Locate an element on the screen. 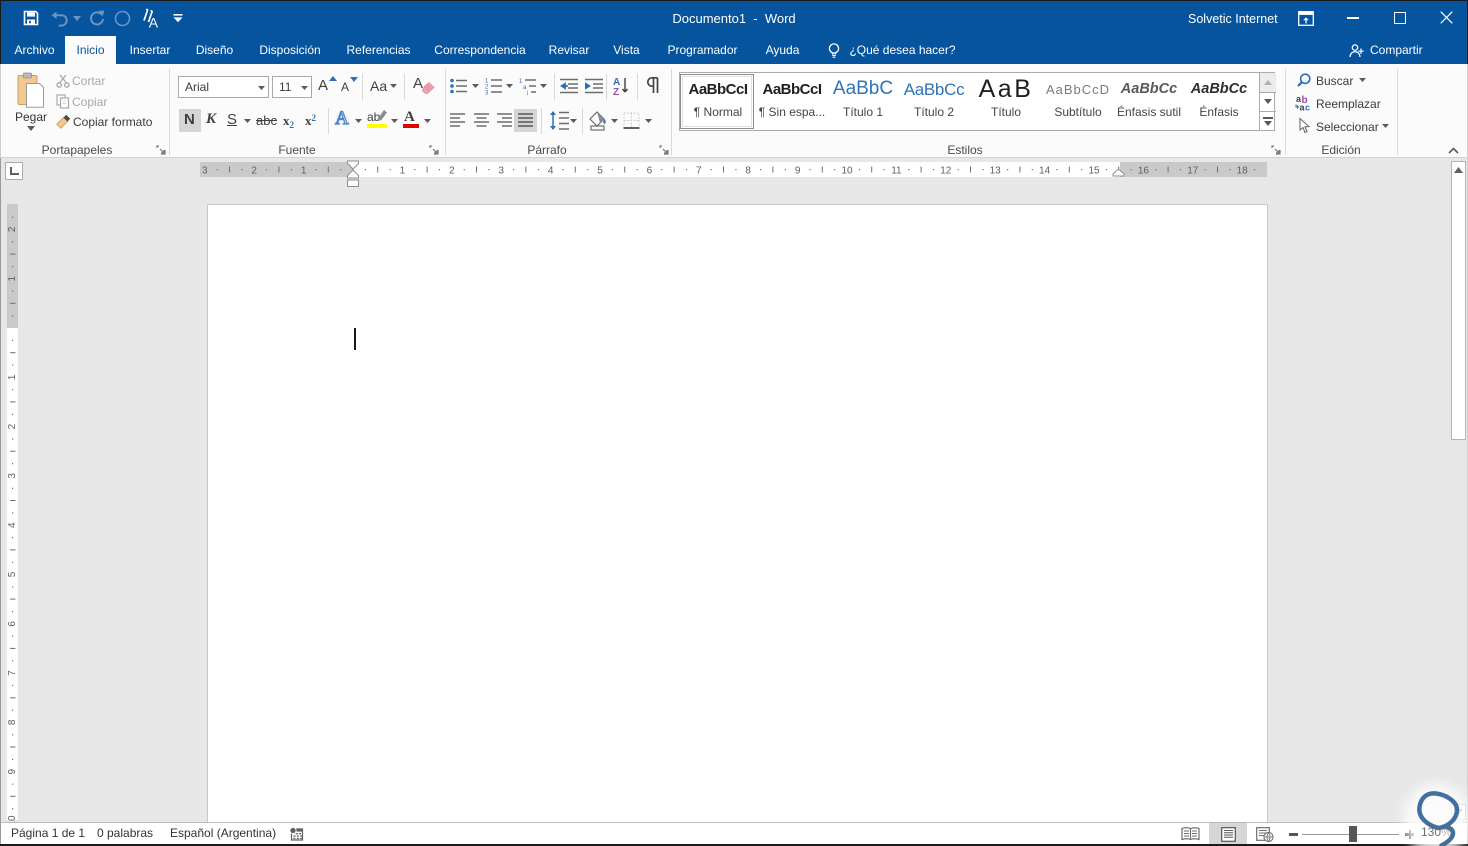 The width and height of the screenshot is (1468, 846). svg-text: 14 is located at coordinates (1045, 171).